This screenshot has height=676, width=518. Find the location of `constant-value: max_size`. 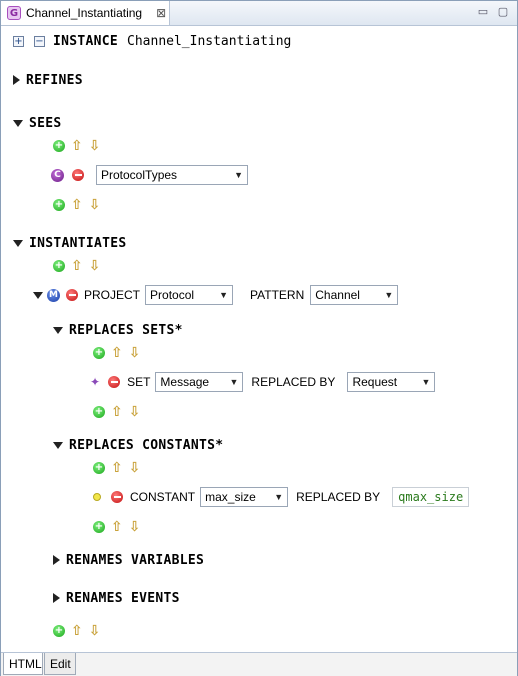

constant-value: max_size is located at coordinates (230, 497).